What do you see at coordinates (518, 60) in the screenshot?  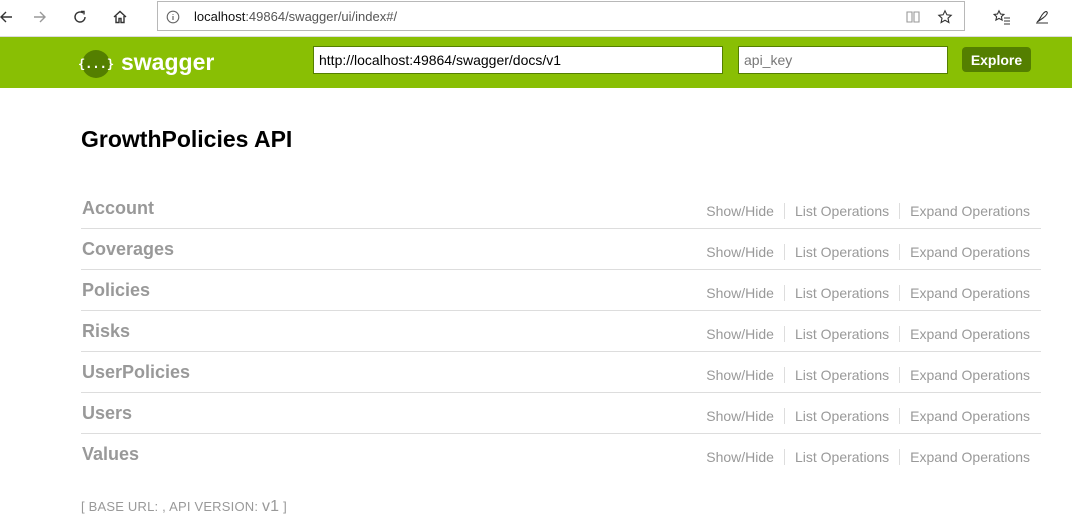 I see `spec-url-input` at bounding box center [518, 60].